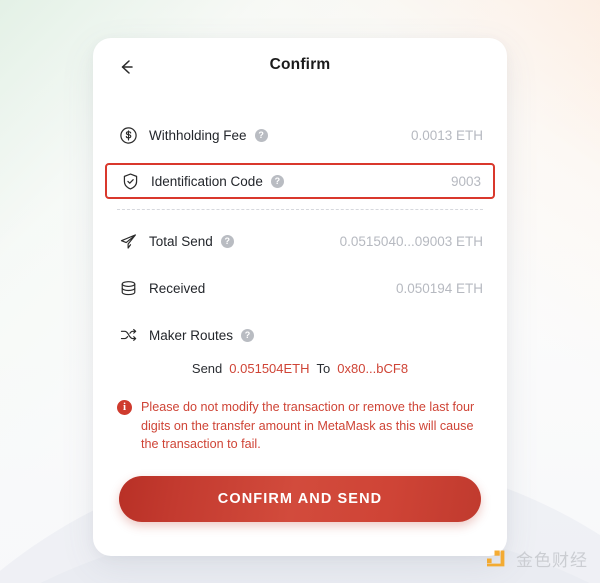 This screenshot has width=600, height=583. I want to click on dollar-circle-icon, so click(128, 135).